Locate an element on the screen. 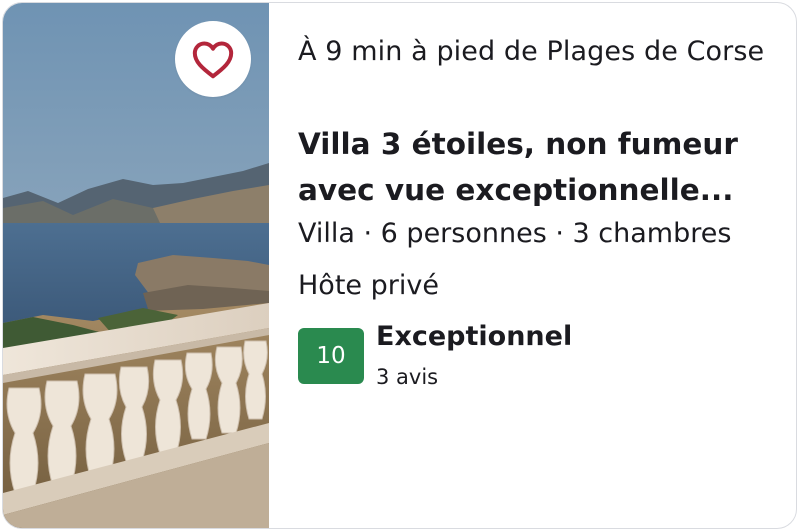 Image resolution: width=799 pixels, height=531 pixels. rating-score-badge: 10 is located at coordinates (331, 356).